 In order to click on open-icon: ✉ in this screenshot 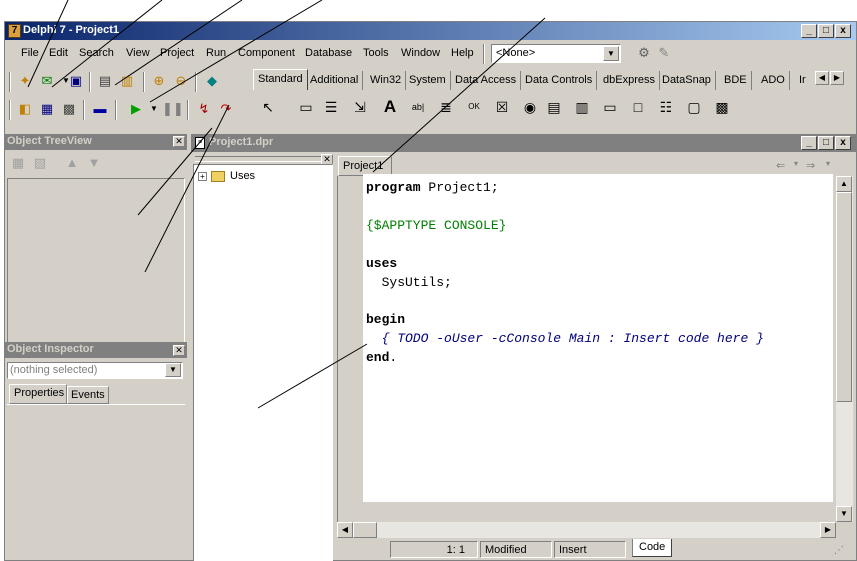, I will do `click(47, 81)`.